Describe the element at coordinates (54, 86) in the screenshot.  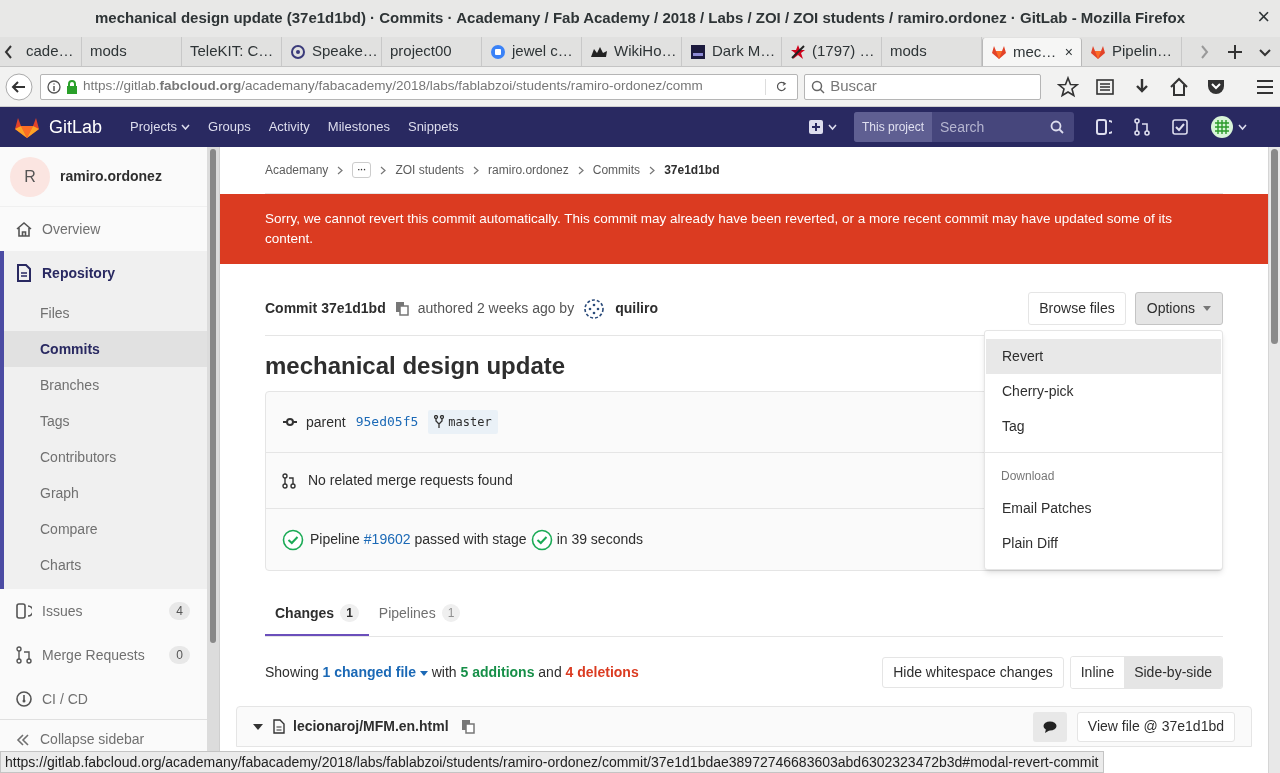
I see `info-icon` at that location.